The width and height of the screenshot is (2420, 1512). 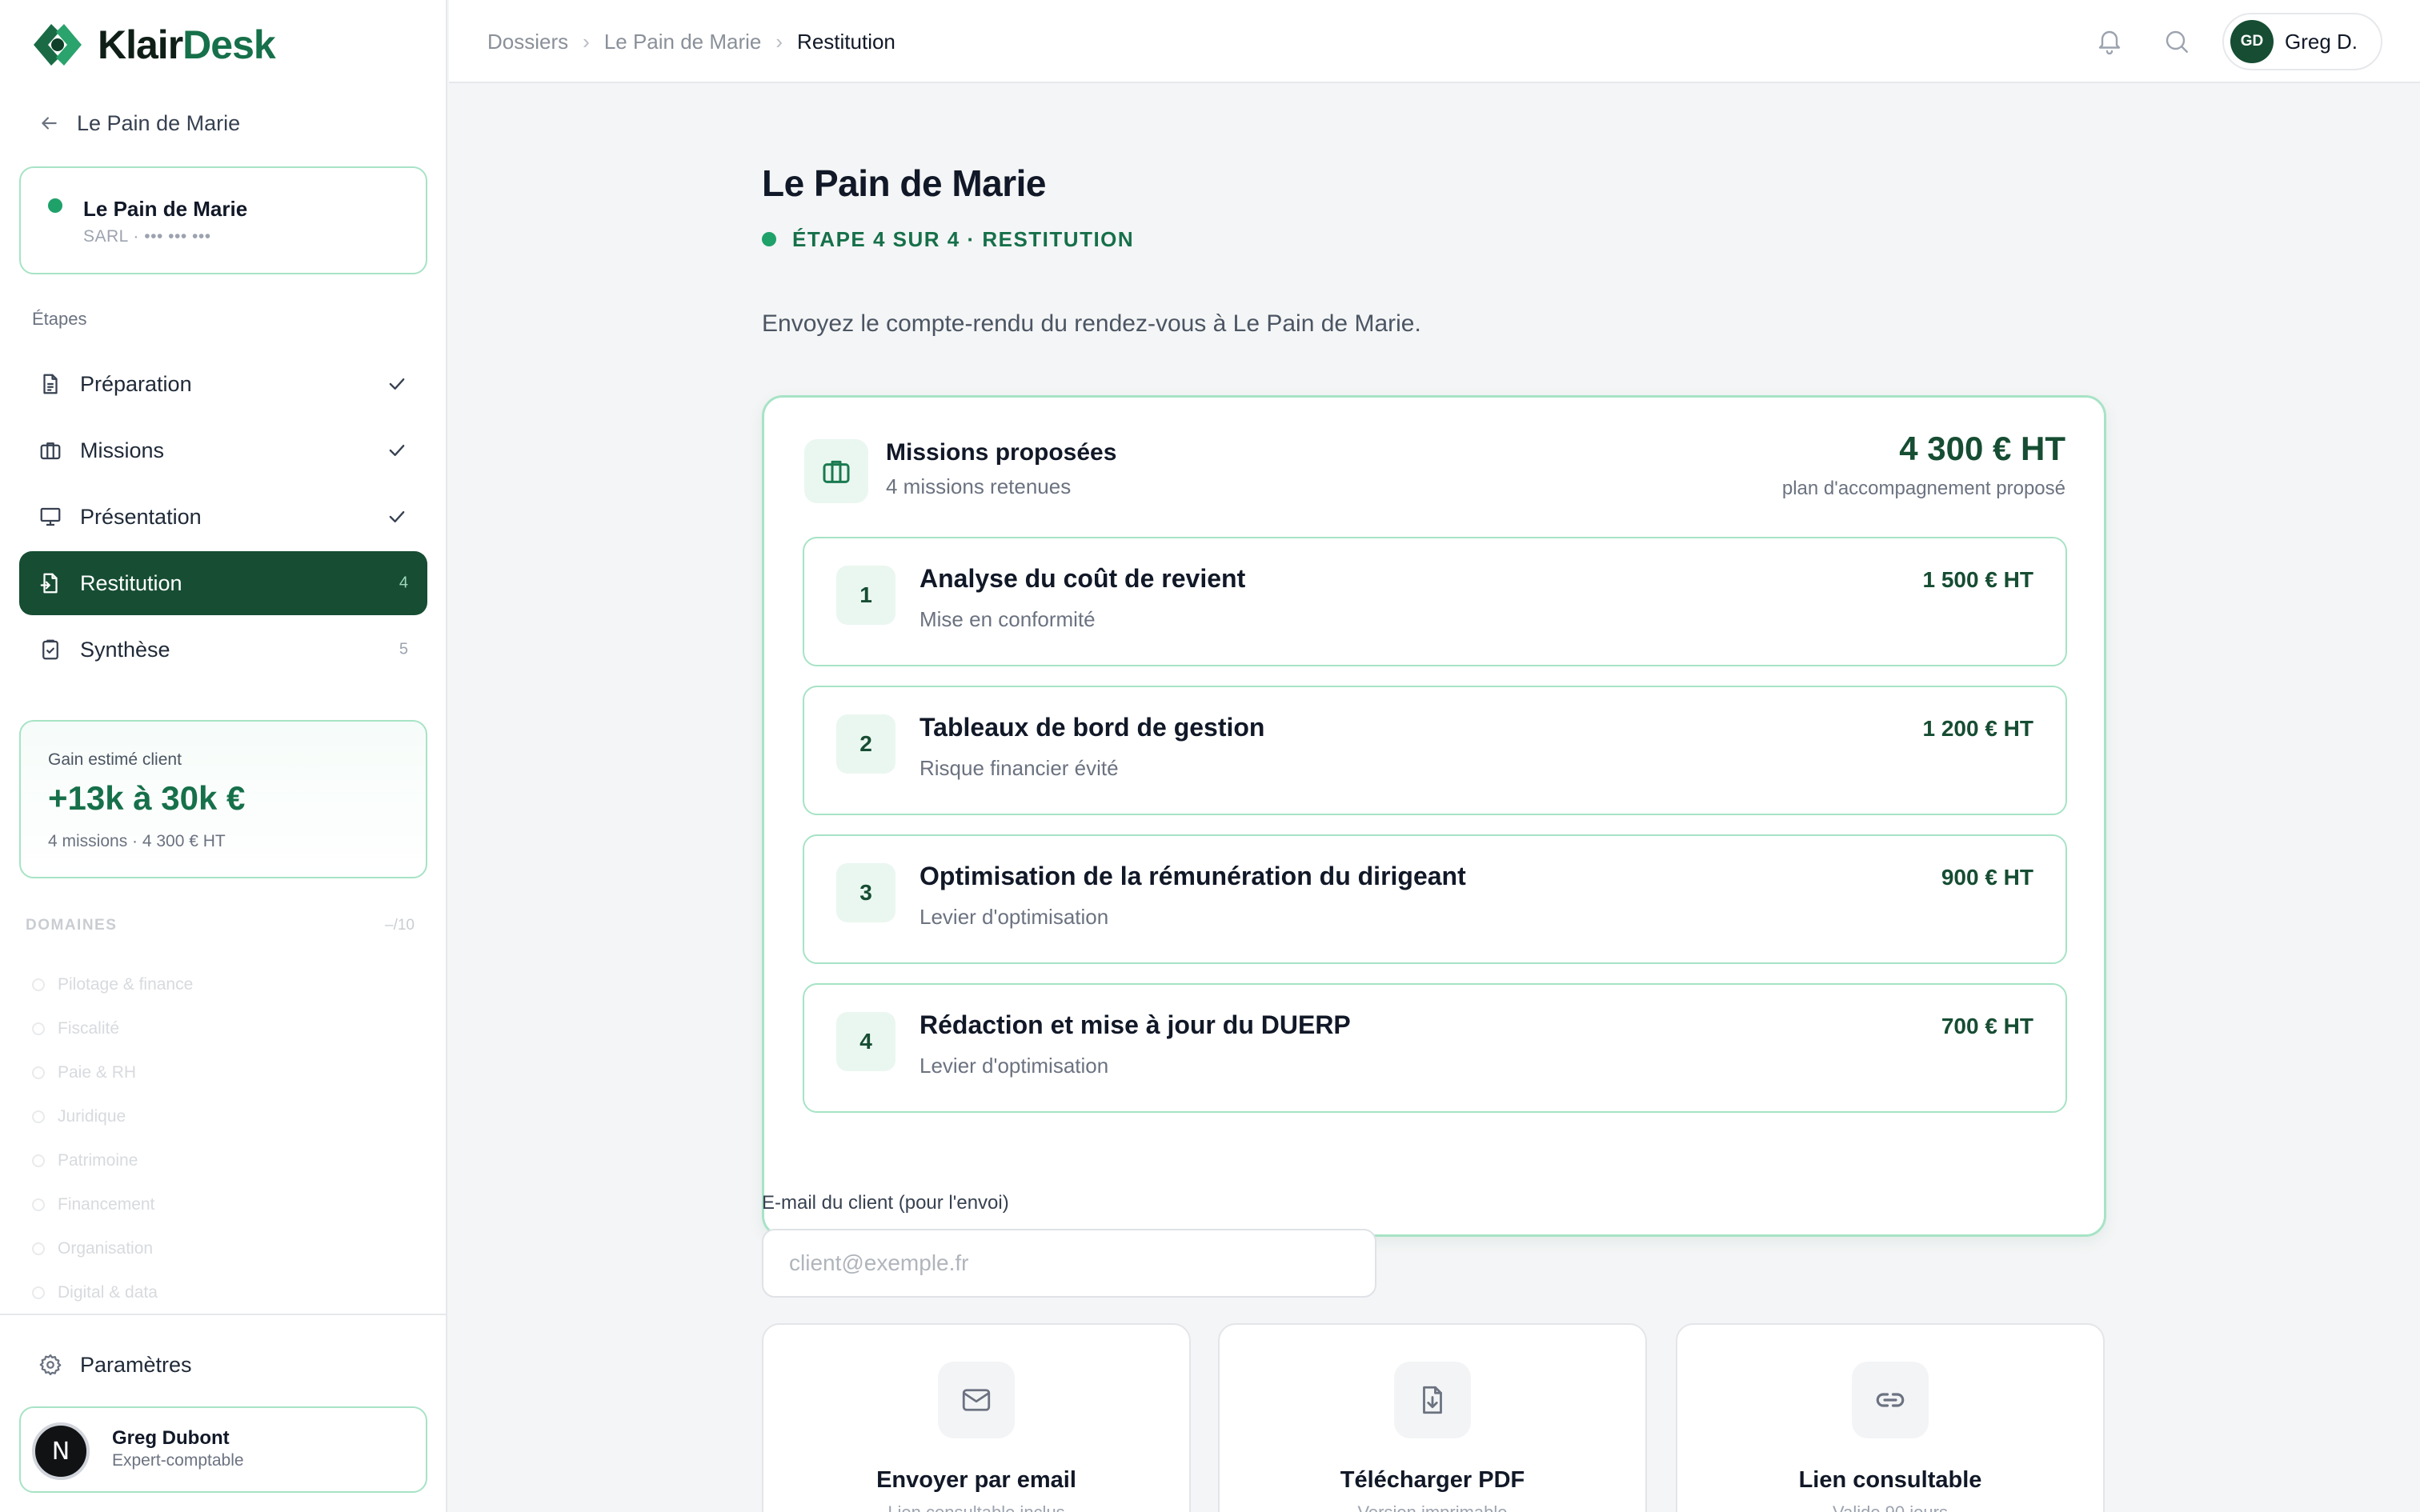 I want to click on missions-total: 4 300 € HT, so click(x=1982, y=448).